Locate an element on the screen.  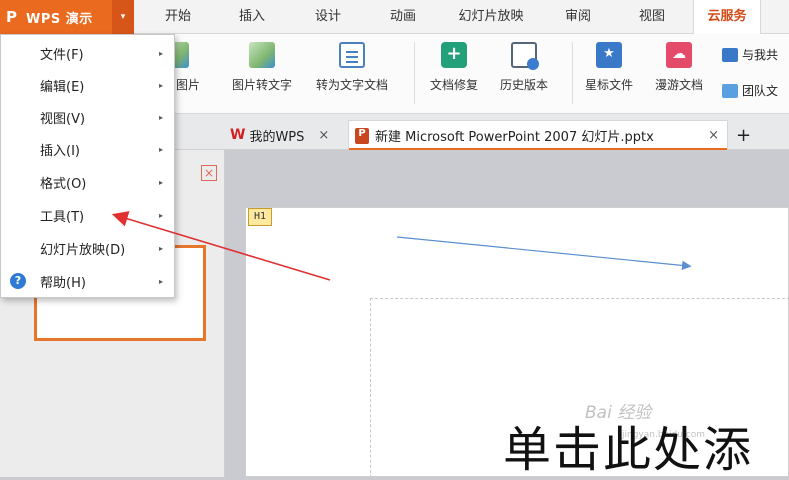
slide-tag-badge: H1 is located at coordinates (260, 217).